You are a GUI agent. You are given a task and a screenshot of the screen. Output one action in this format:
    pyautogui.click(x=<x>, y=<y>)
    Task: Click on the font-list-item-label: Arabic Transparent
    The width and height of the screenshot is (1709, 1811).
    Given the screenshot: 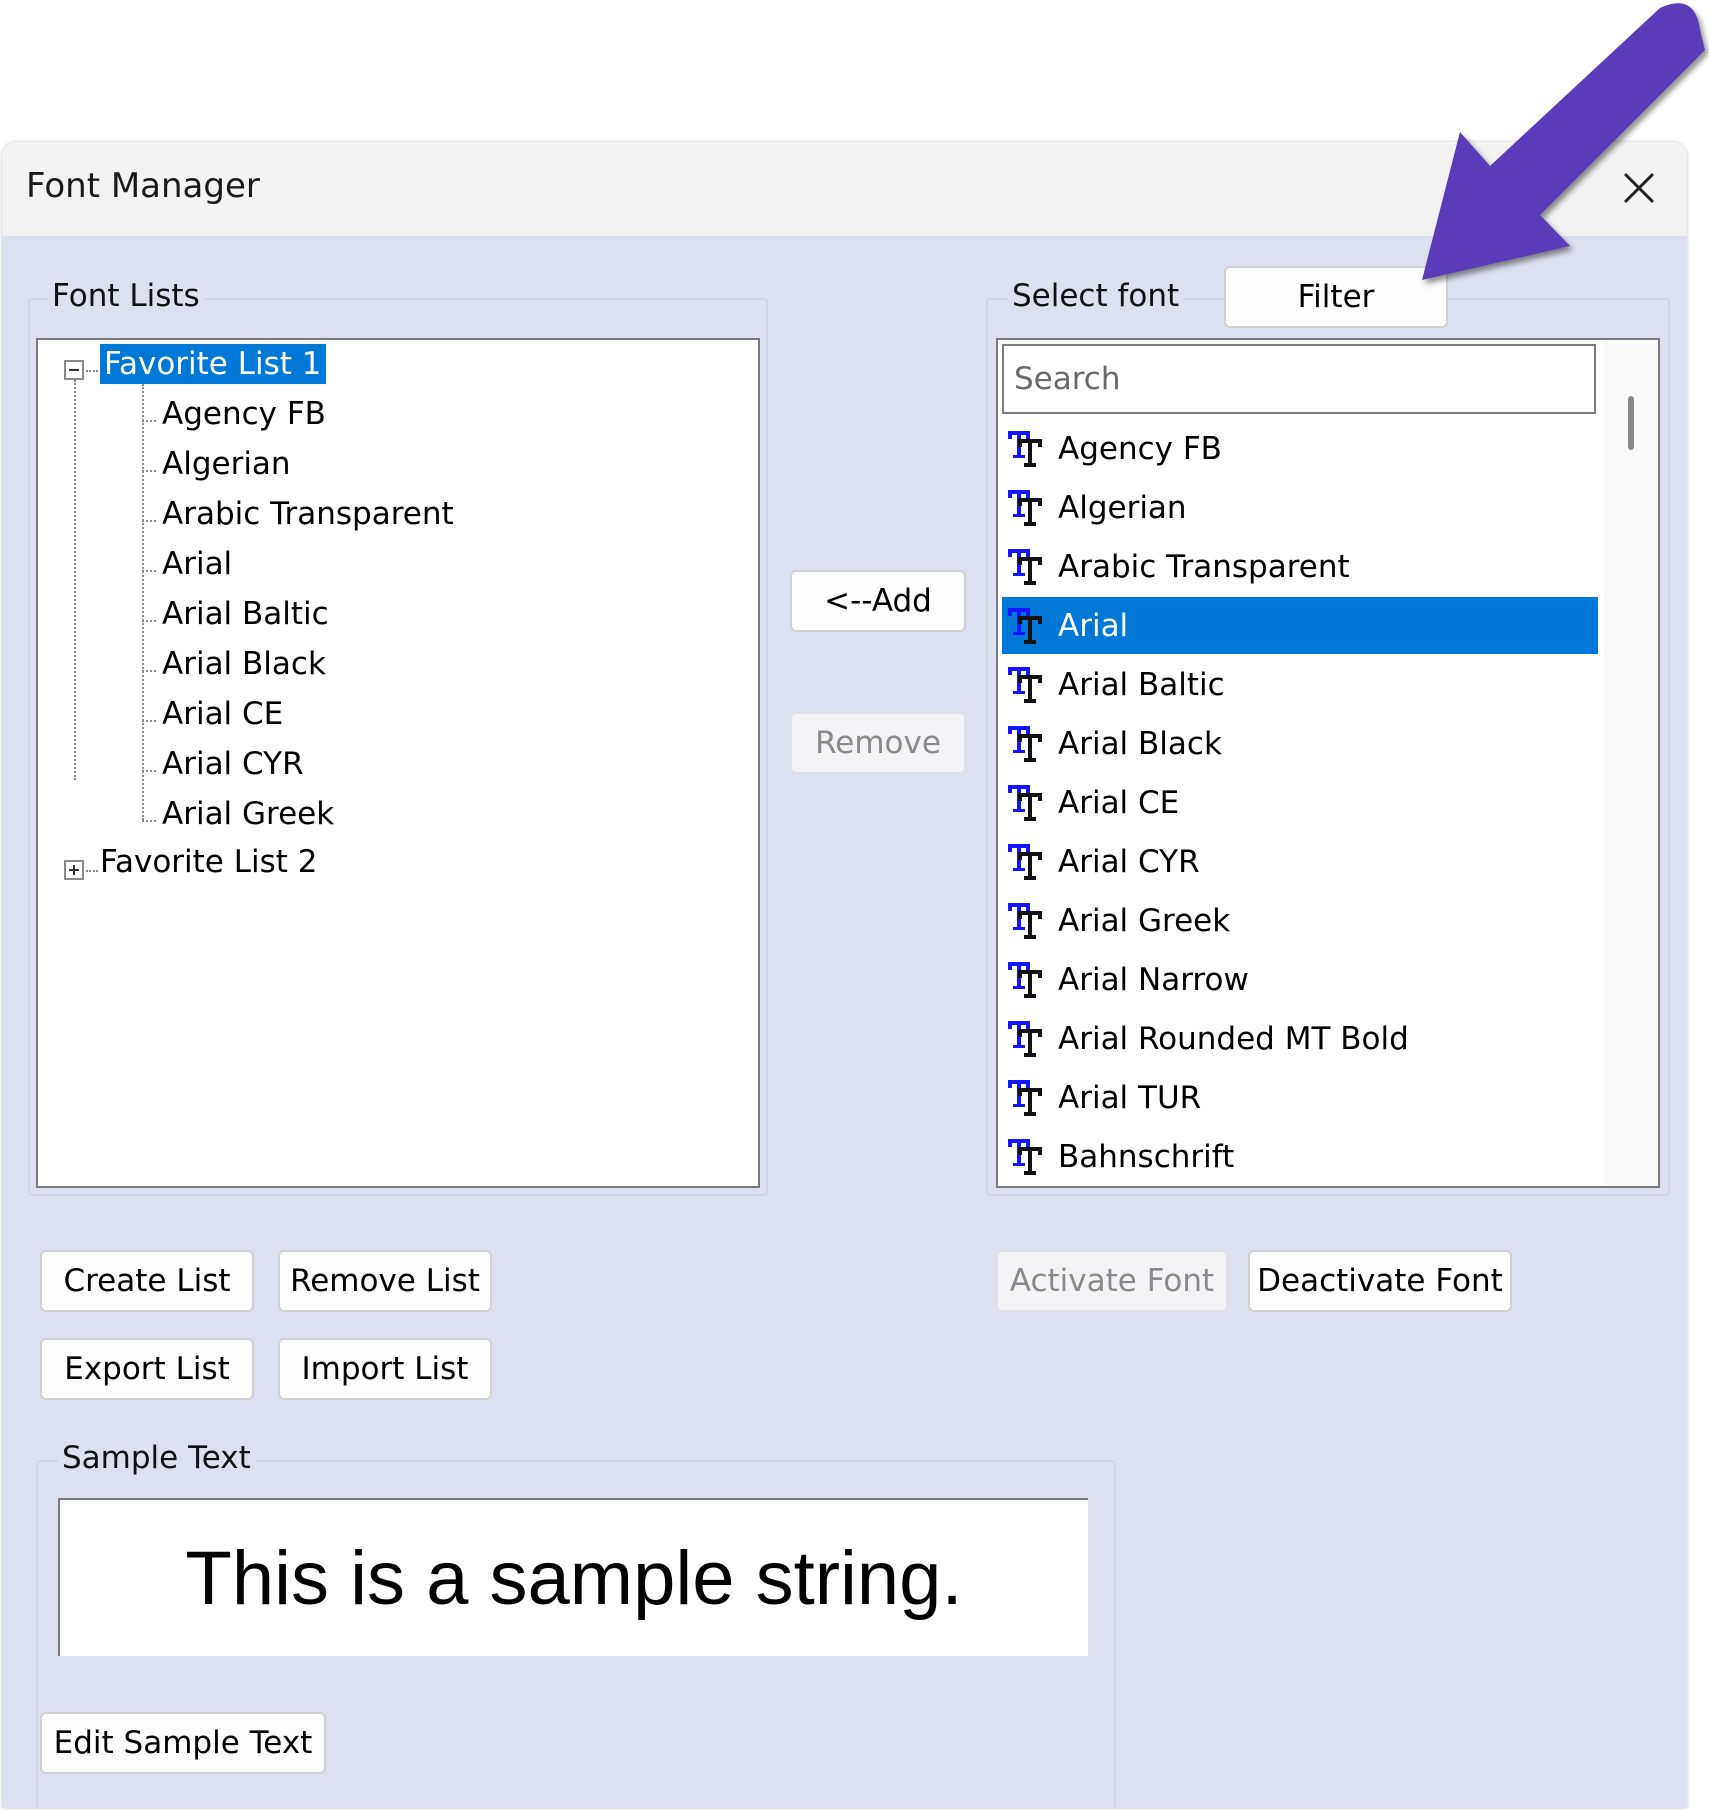 What is the action you would take?
    pyautogui.click(x=1204, y=566)
    